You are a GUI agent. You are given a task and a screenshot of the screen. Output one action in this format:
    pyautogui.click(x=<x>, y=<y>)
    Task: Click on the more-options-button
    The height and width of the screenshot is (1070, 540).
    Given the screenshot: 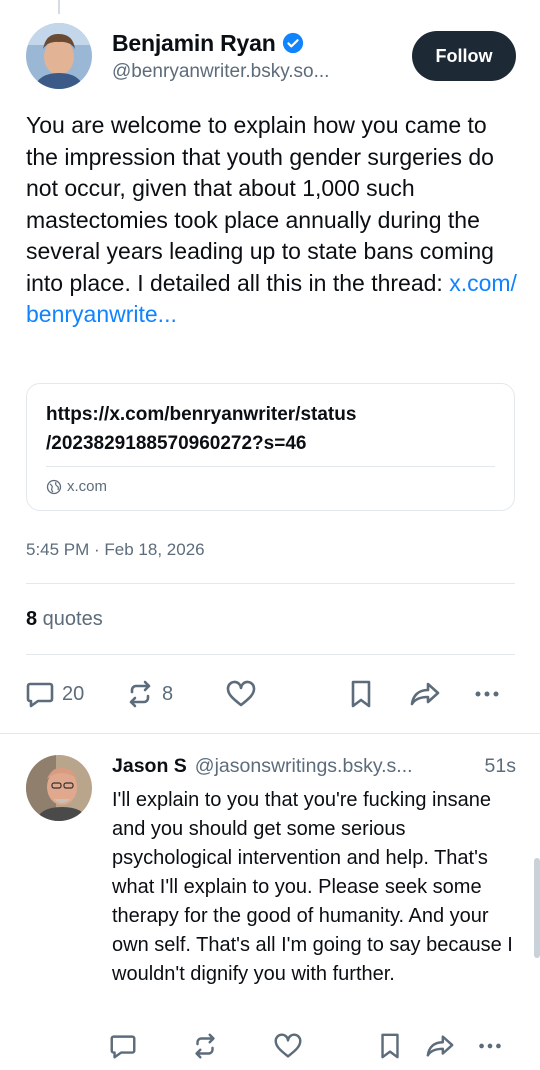 What is the action you would take?
    pyautogui.click(x=487, y=694)
    